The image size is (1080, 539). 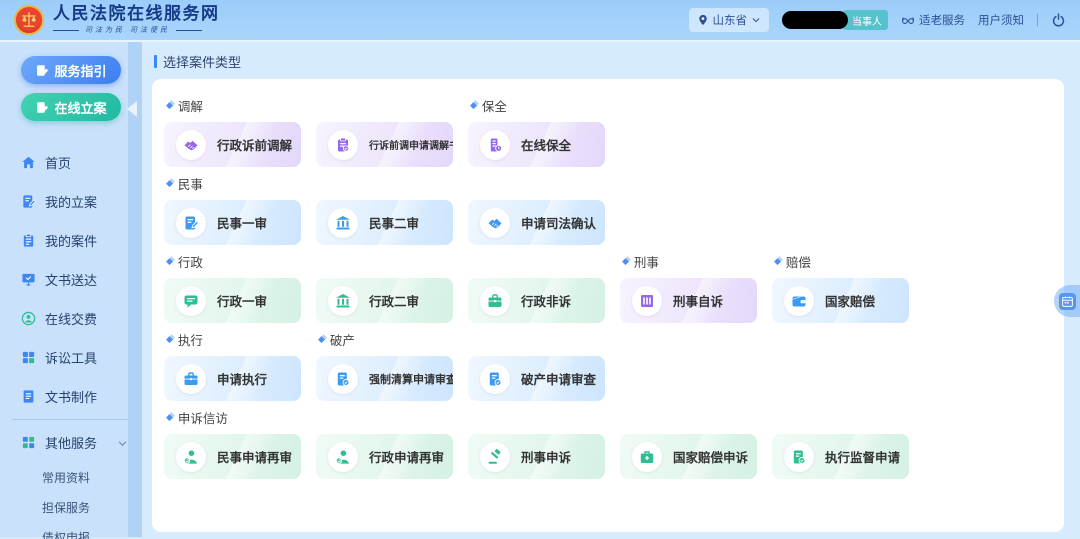 I want to click on user-info: 当事人, so click(x=835, y=20).